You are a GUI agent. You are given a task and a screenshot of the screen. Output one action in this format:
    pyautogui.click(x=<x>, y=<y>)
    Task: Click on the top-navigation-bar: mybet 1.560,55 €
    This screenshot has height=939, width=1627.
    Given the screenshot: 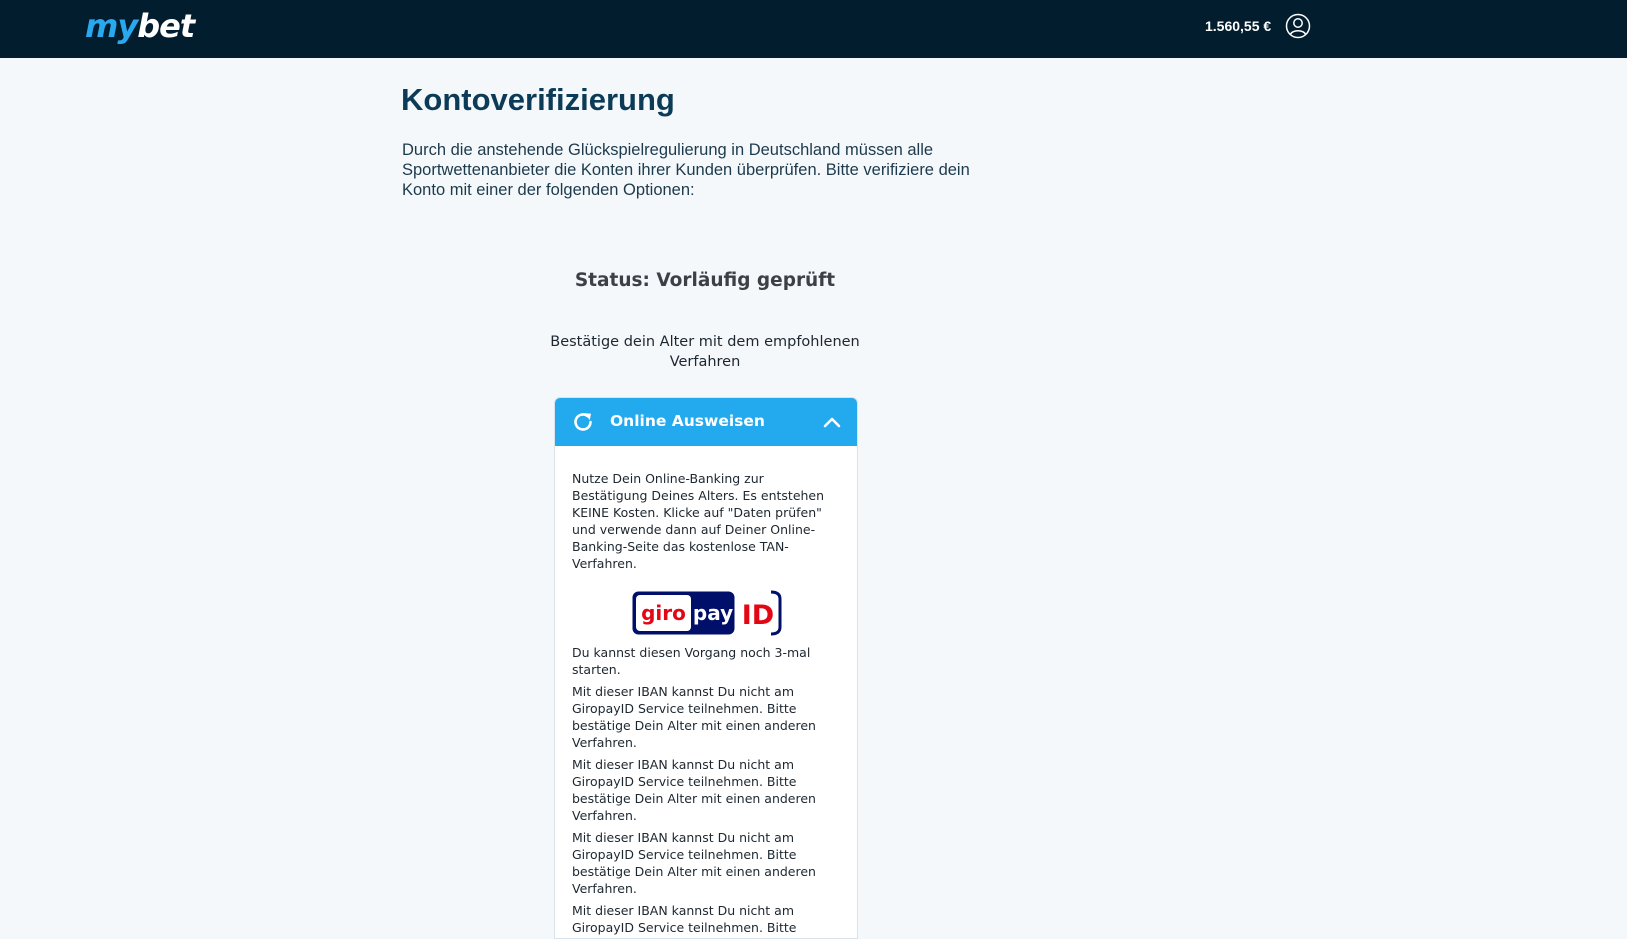 What is the action you would take?
    pyautogui.click(x=813, y=29)
    